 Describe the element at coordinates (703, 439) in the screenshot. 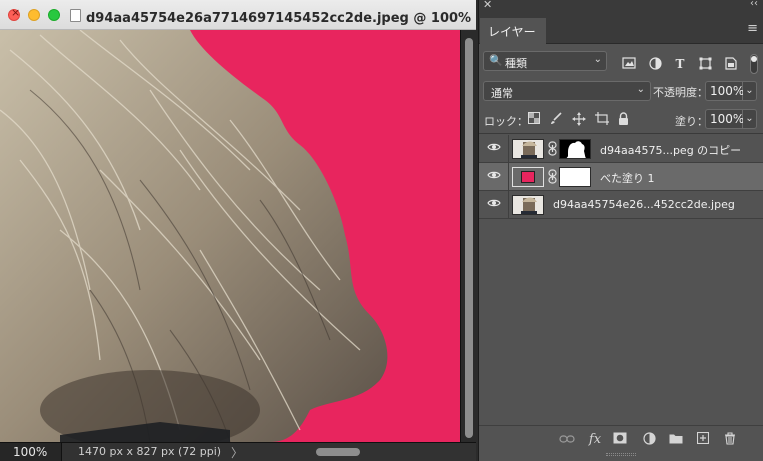

I see `new-layer-icon` at that location.